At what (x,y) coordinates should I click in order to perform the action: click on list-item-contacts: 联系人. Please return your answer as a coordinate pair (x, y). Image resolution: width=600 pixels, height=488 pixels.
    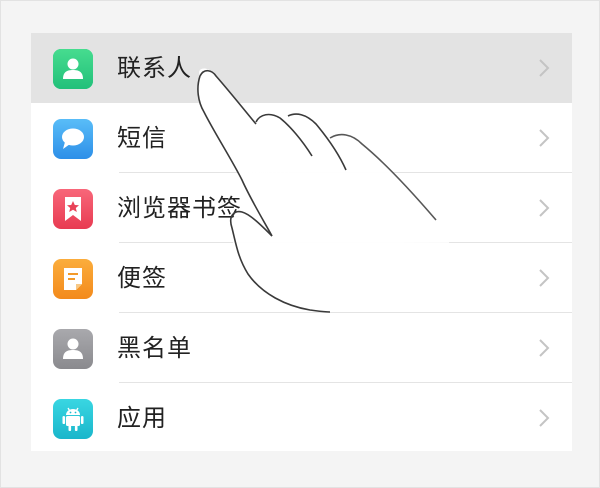
    Looking at the image, I should click on (301, 68).